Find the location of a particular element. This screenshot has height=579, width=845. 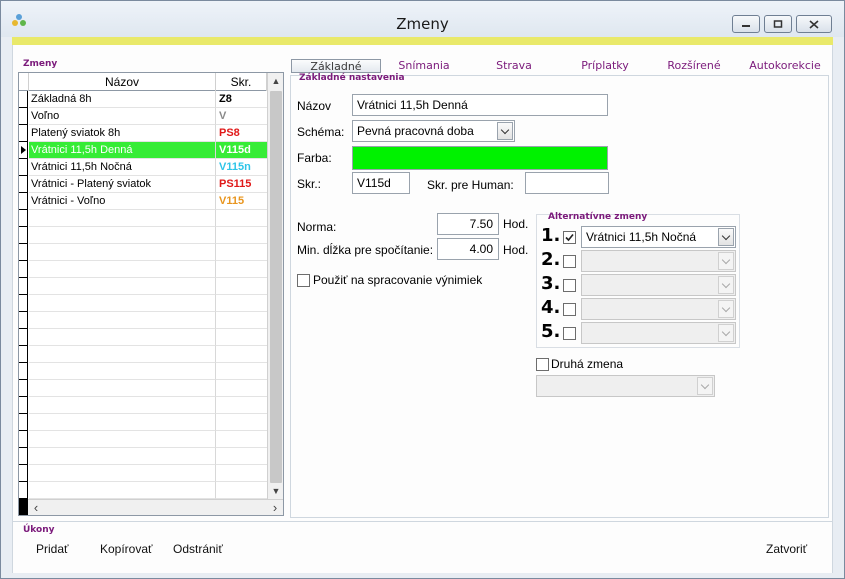

scrollbar-thumb is located at coordinates (276, 287).